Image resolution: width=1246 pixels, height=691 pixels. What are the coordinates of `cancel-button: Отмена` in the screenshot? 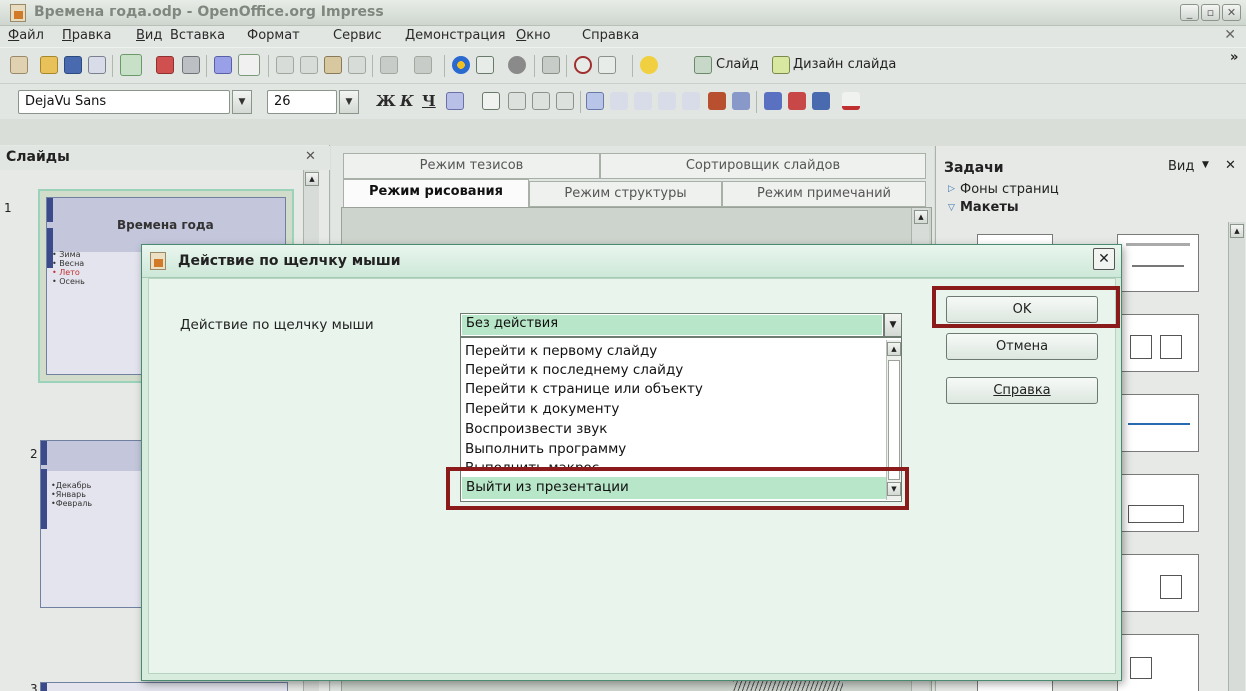 It's located at (1022, 346).